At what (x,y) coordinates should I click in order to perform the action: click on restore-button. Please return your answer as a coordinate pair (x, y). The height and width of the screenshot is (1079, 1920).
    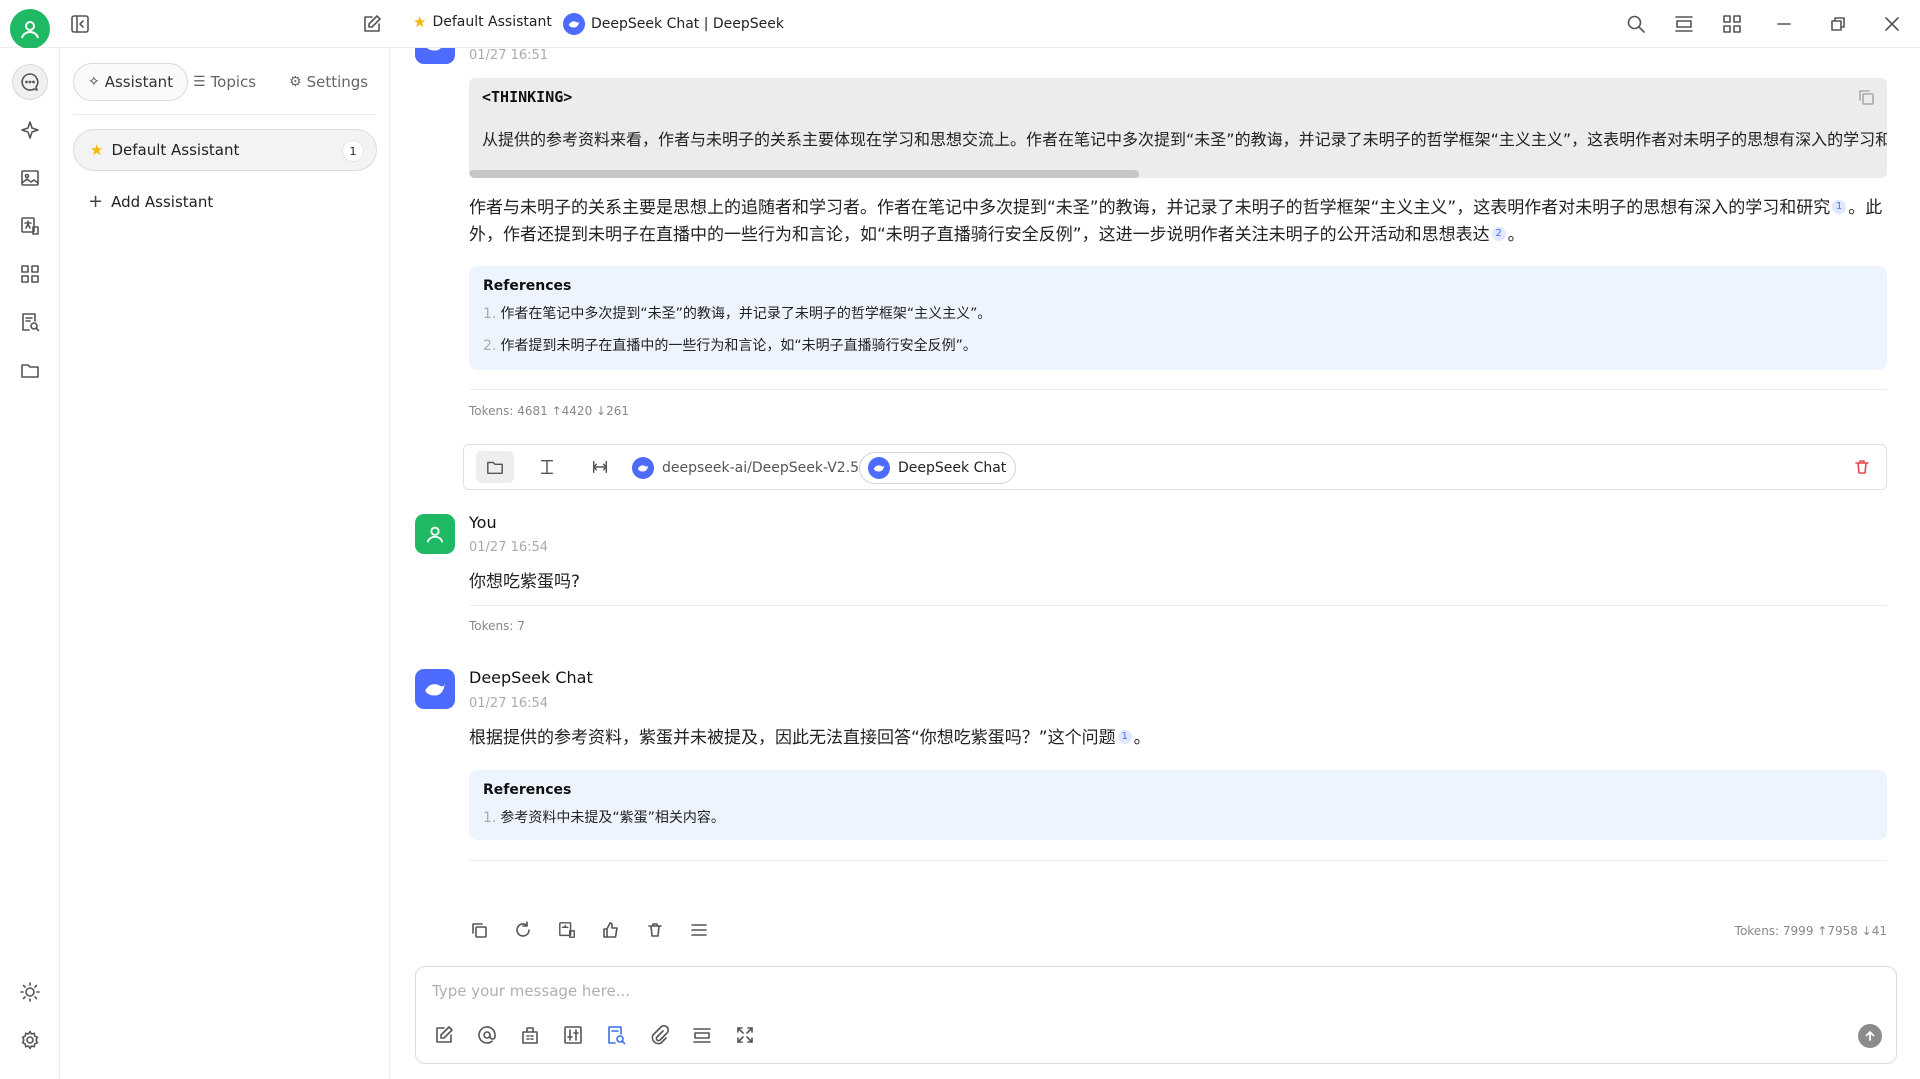
    Looking at the image, I should click on (1838, 24).